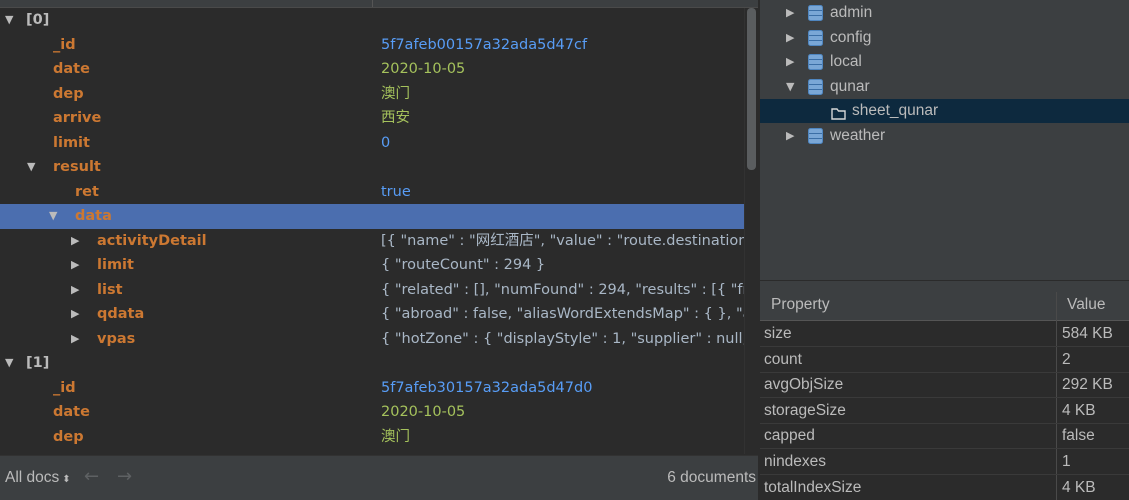  What do you see at coordinates (110, 289) in the screenshot?
I see `tree-key: list` at bounding box center [110, 289].